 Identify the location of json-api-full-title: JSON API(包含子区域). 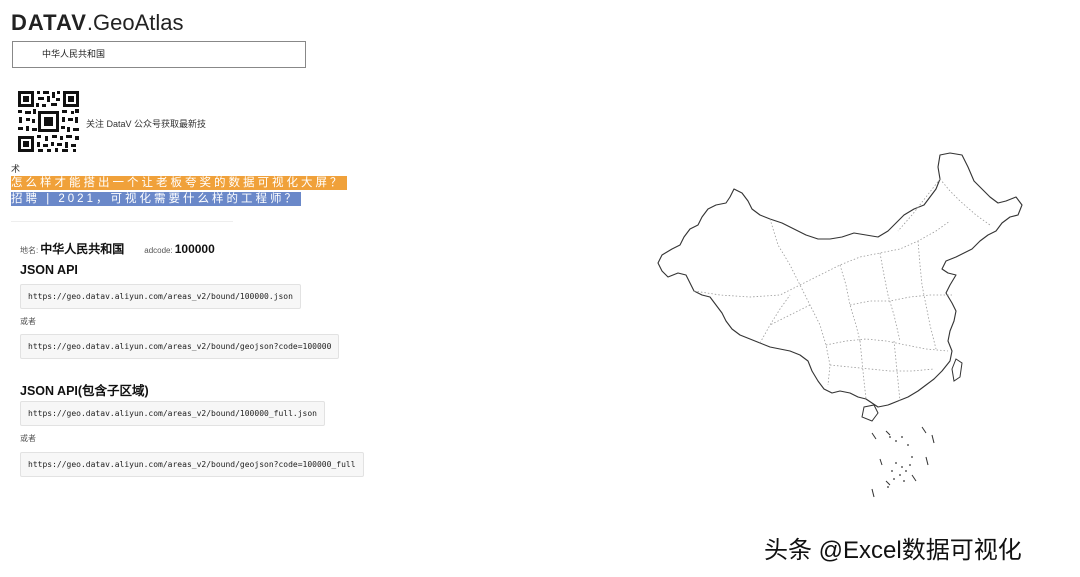
(84, 391).